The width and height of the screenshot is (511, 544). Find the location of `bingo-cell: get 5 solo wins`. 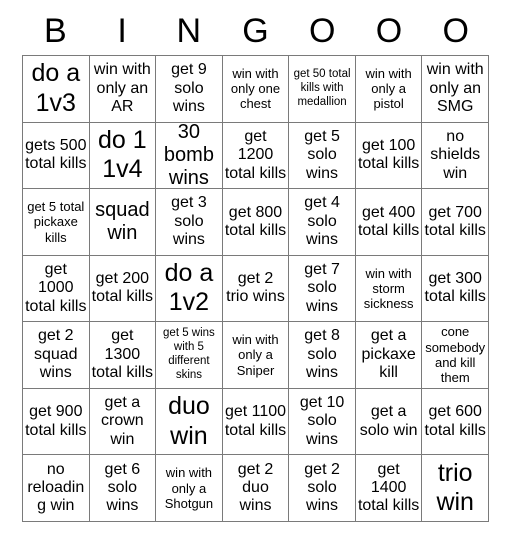

bingo-cell: get 5 solo wins is located at coordinates (322, 156).